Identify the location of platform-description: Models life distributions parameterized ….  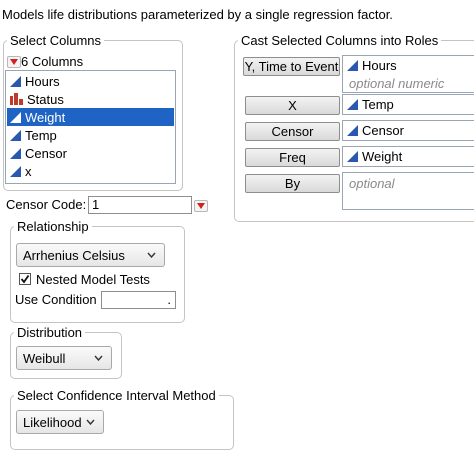
(197, 14).